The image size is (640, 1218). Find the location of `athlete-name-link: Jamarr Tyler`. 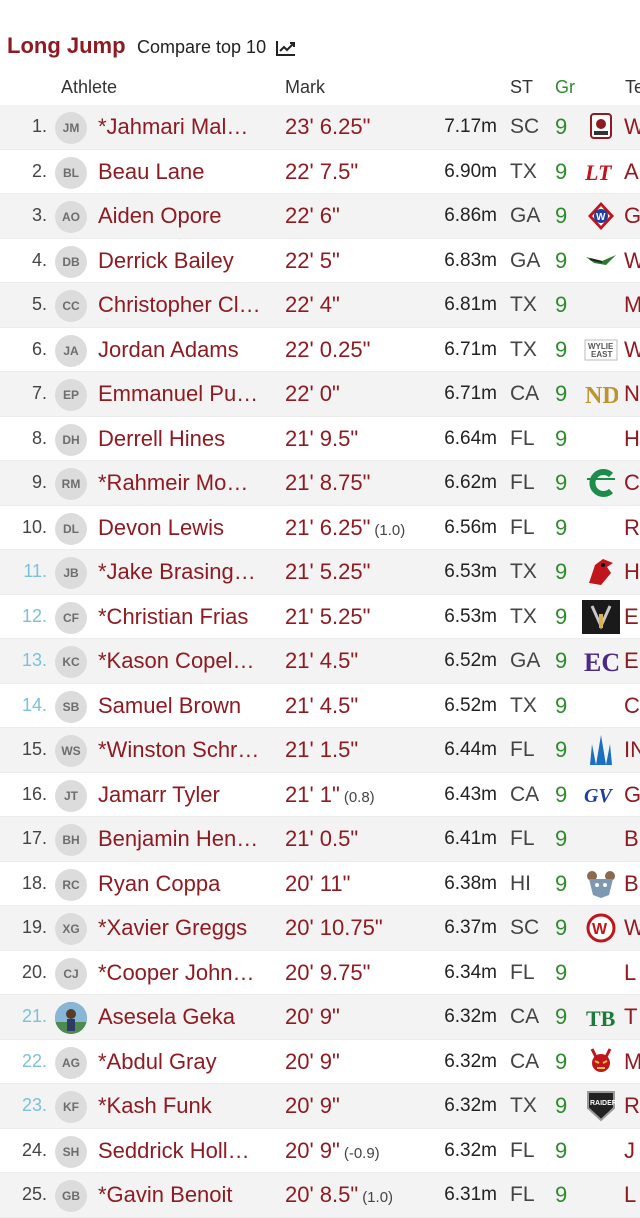

athlete-name-link: Jamarr Tyler is located at coordinates (159, 795).